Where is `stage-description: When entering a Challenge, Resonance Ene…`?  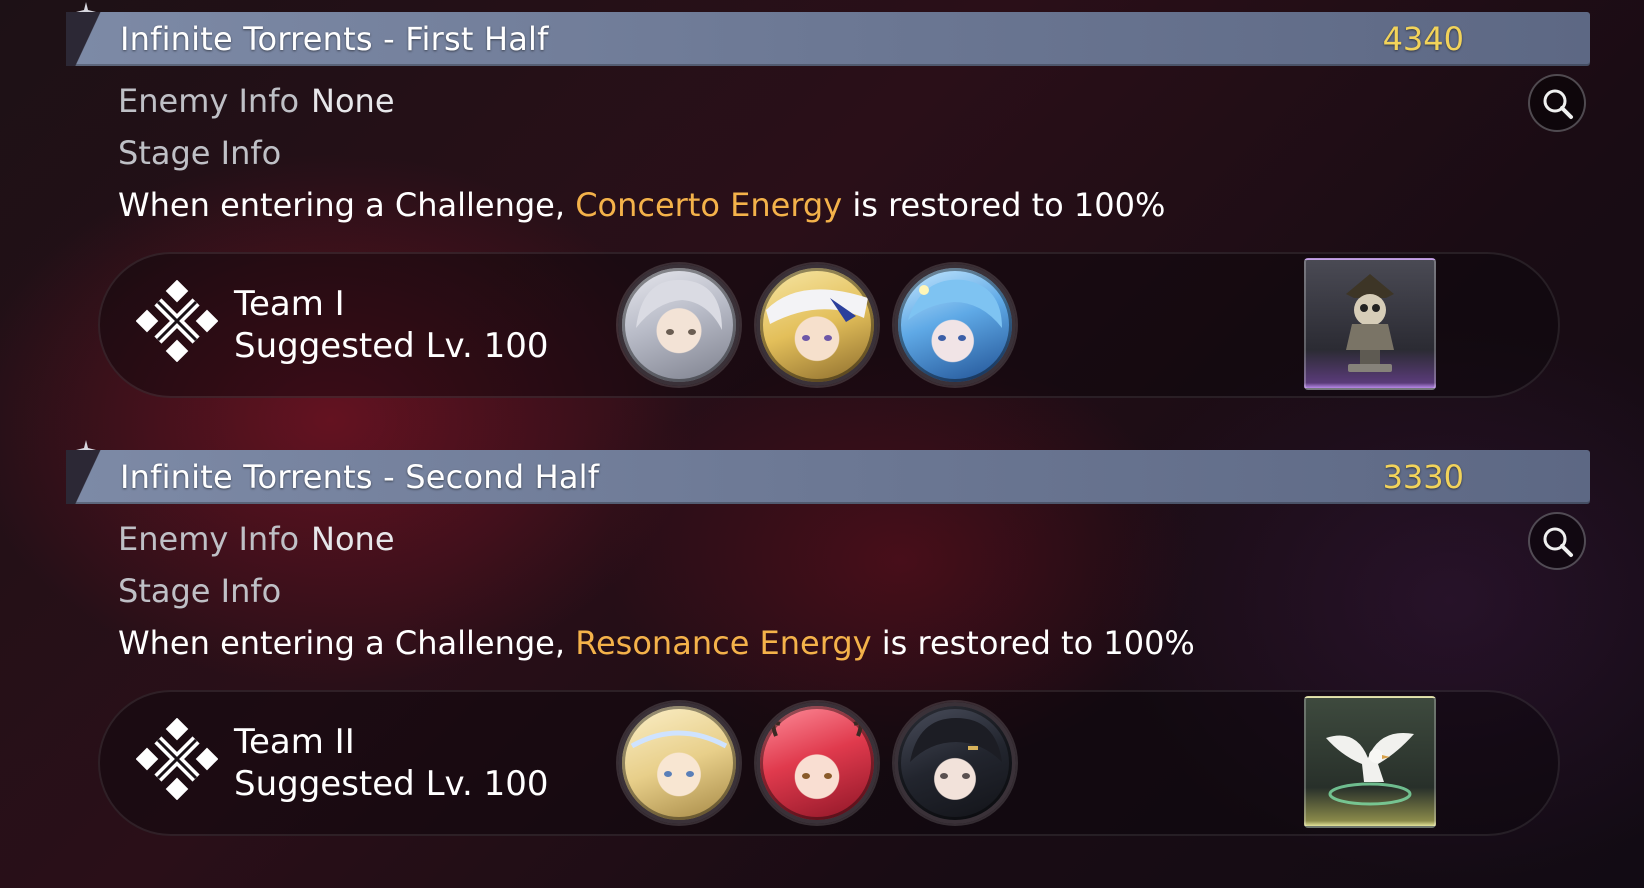
stage-description: When entering a Challenge, Resonance Ene… is located at coordinates (656, 643).